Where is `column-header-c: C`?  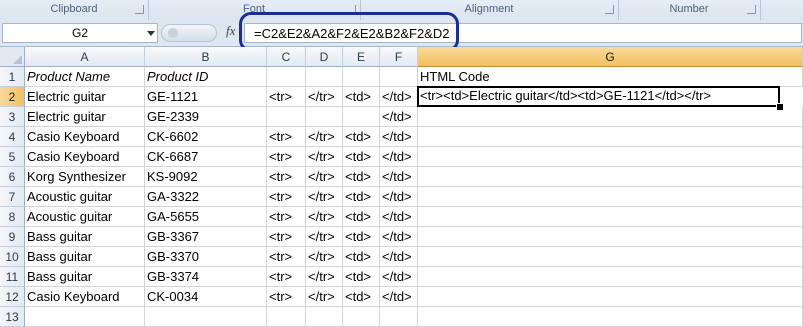 column-header-c: C is located at coordinates (286, 57).